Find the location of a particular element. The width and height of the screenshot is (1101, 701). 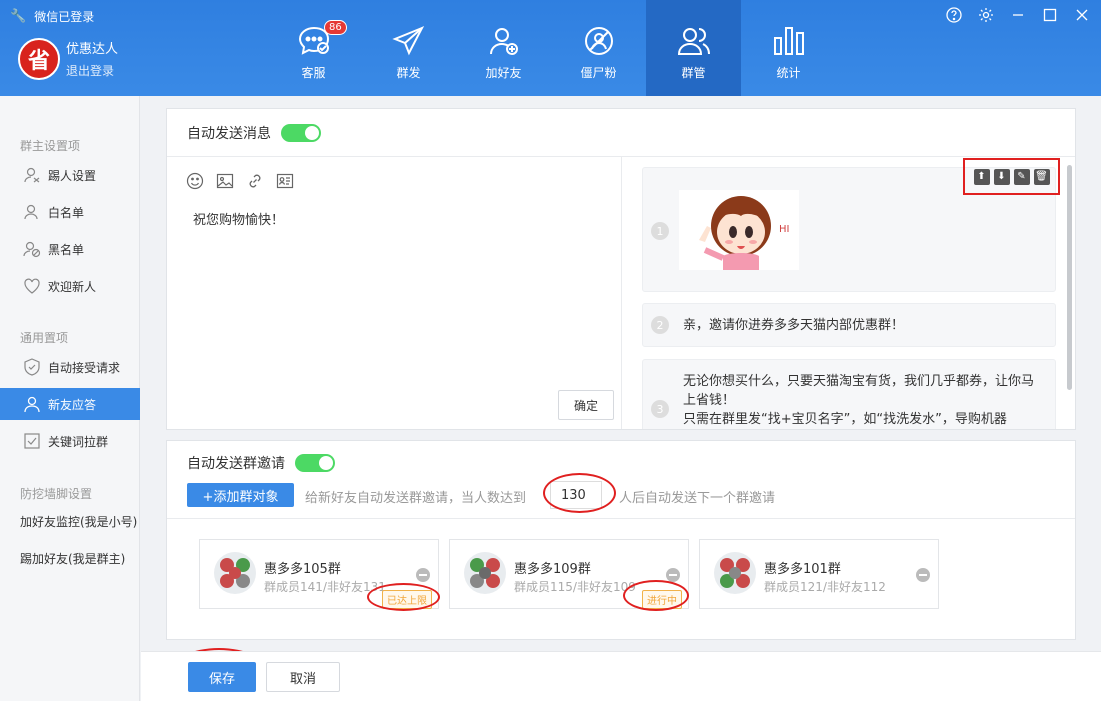

add-friend-icon is located at coordinates (503, 41).